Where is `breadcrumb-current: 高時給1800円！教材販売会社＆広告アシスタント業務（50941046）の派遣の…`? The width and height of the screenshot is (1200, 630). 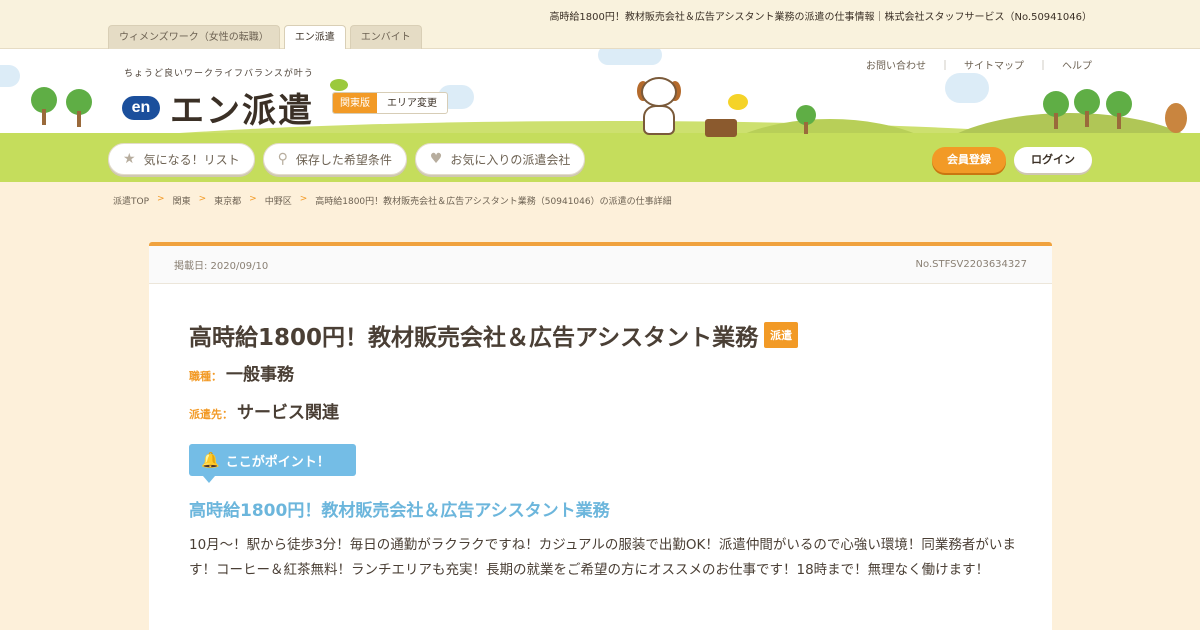
breadcrumb-current: 高時給1800円！教材販売会社＆広告アシスタント業務（50941046）の派遣の… is located at coordinates (493, 202).